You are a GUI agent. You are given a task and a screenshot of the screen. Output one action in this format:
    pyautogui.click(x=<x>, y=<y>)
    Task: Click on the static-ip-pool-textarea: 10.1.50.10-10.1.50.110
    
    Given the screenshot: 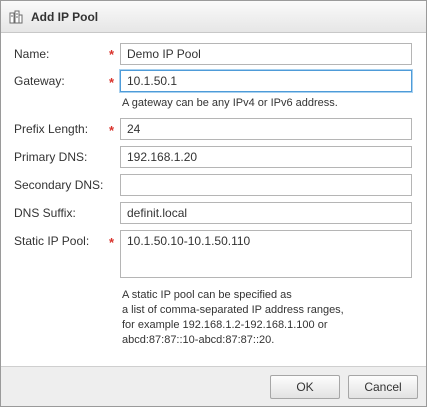 What is the action you would take?
    pyautogui.click(x=266, y=254)
    